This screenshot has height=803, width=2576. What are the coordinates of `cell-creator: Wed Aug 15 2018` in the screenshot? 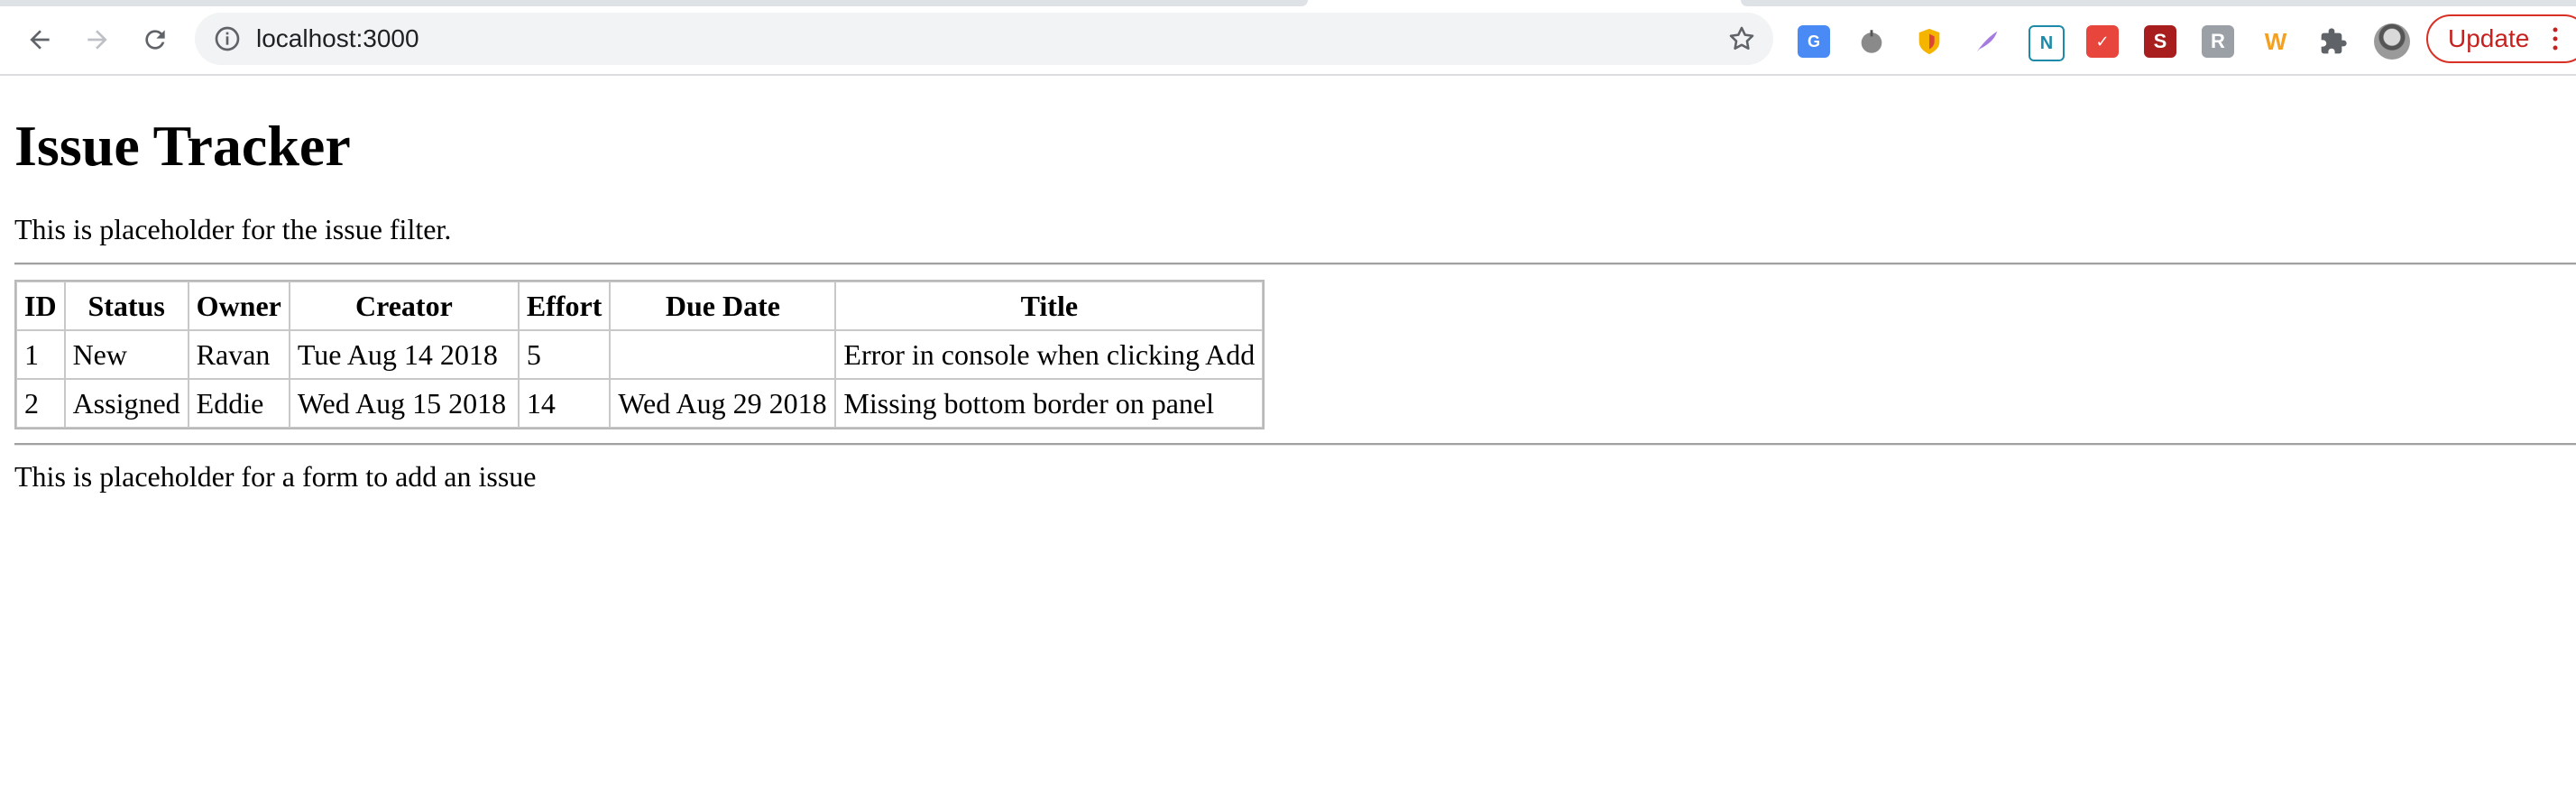 It's located at (404, 403).